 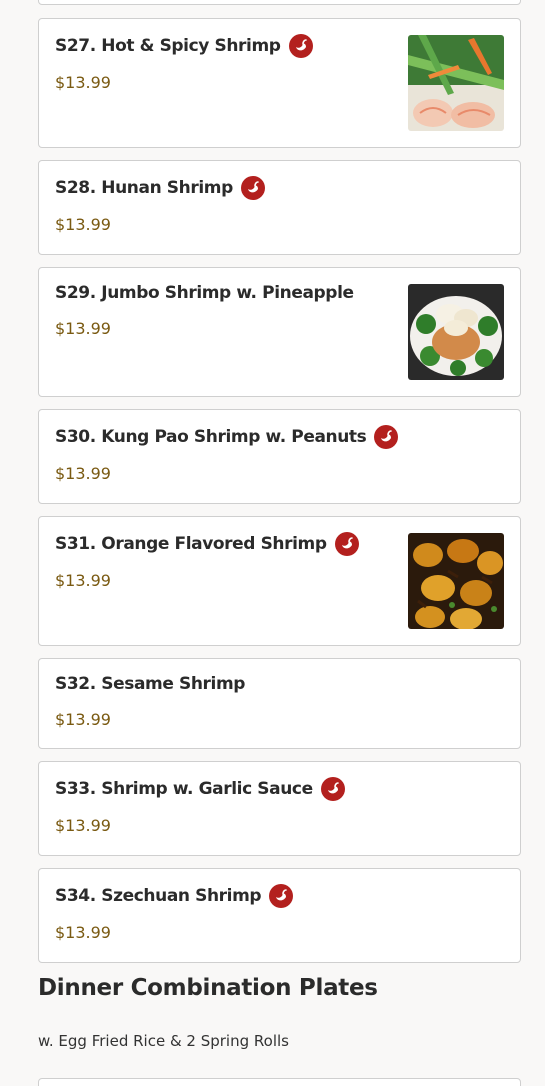 I want to click on orange-glazed-shrimp-photo, so click(x=456, y=581).